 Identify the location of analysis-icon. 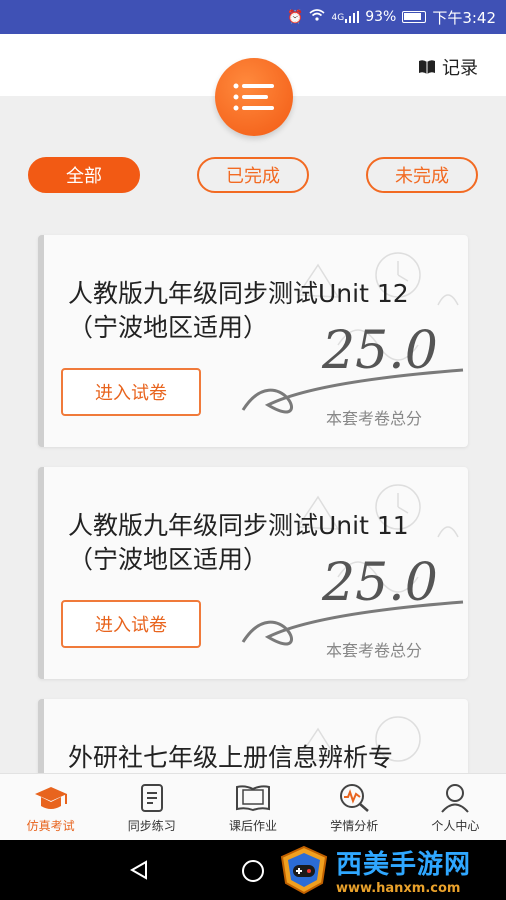
(355, 798).